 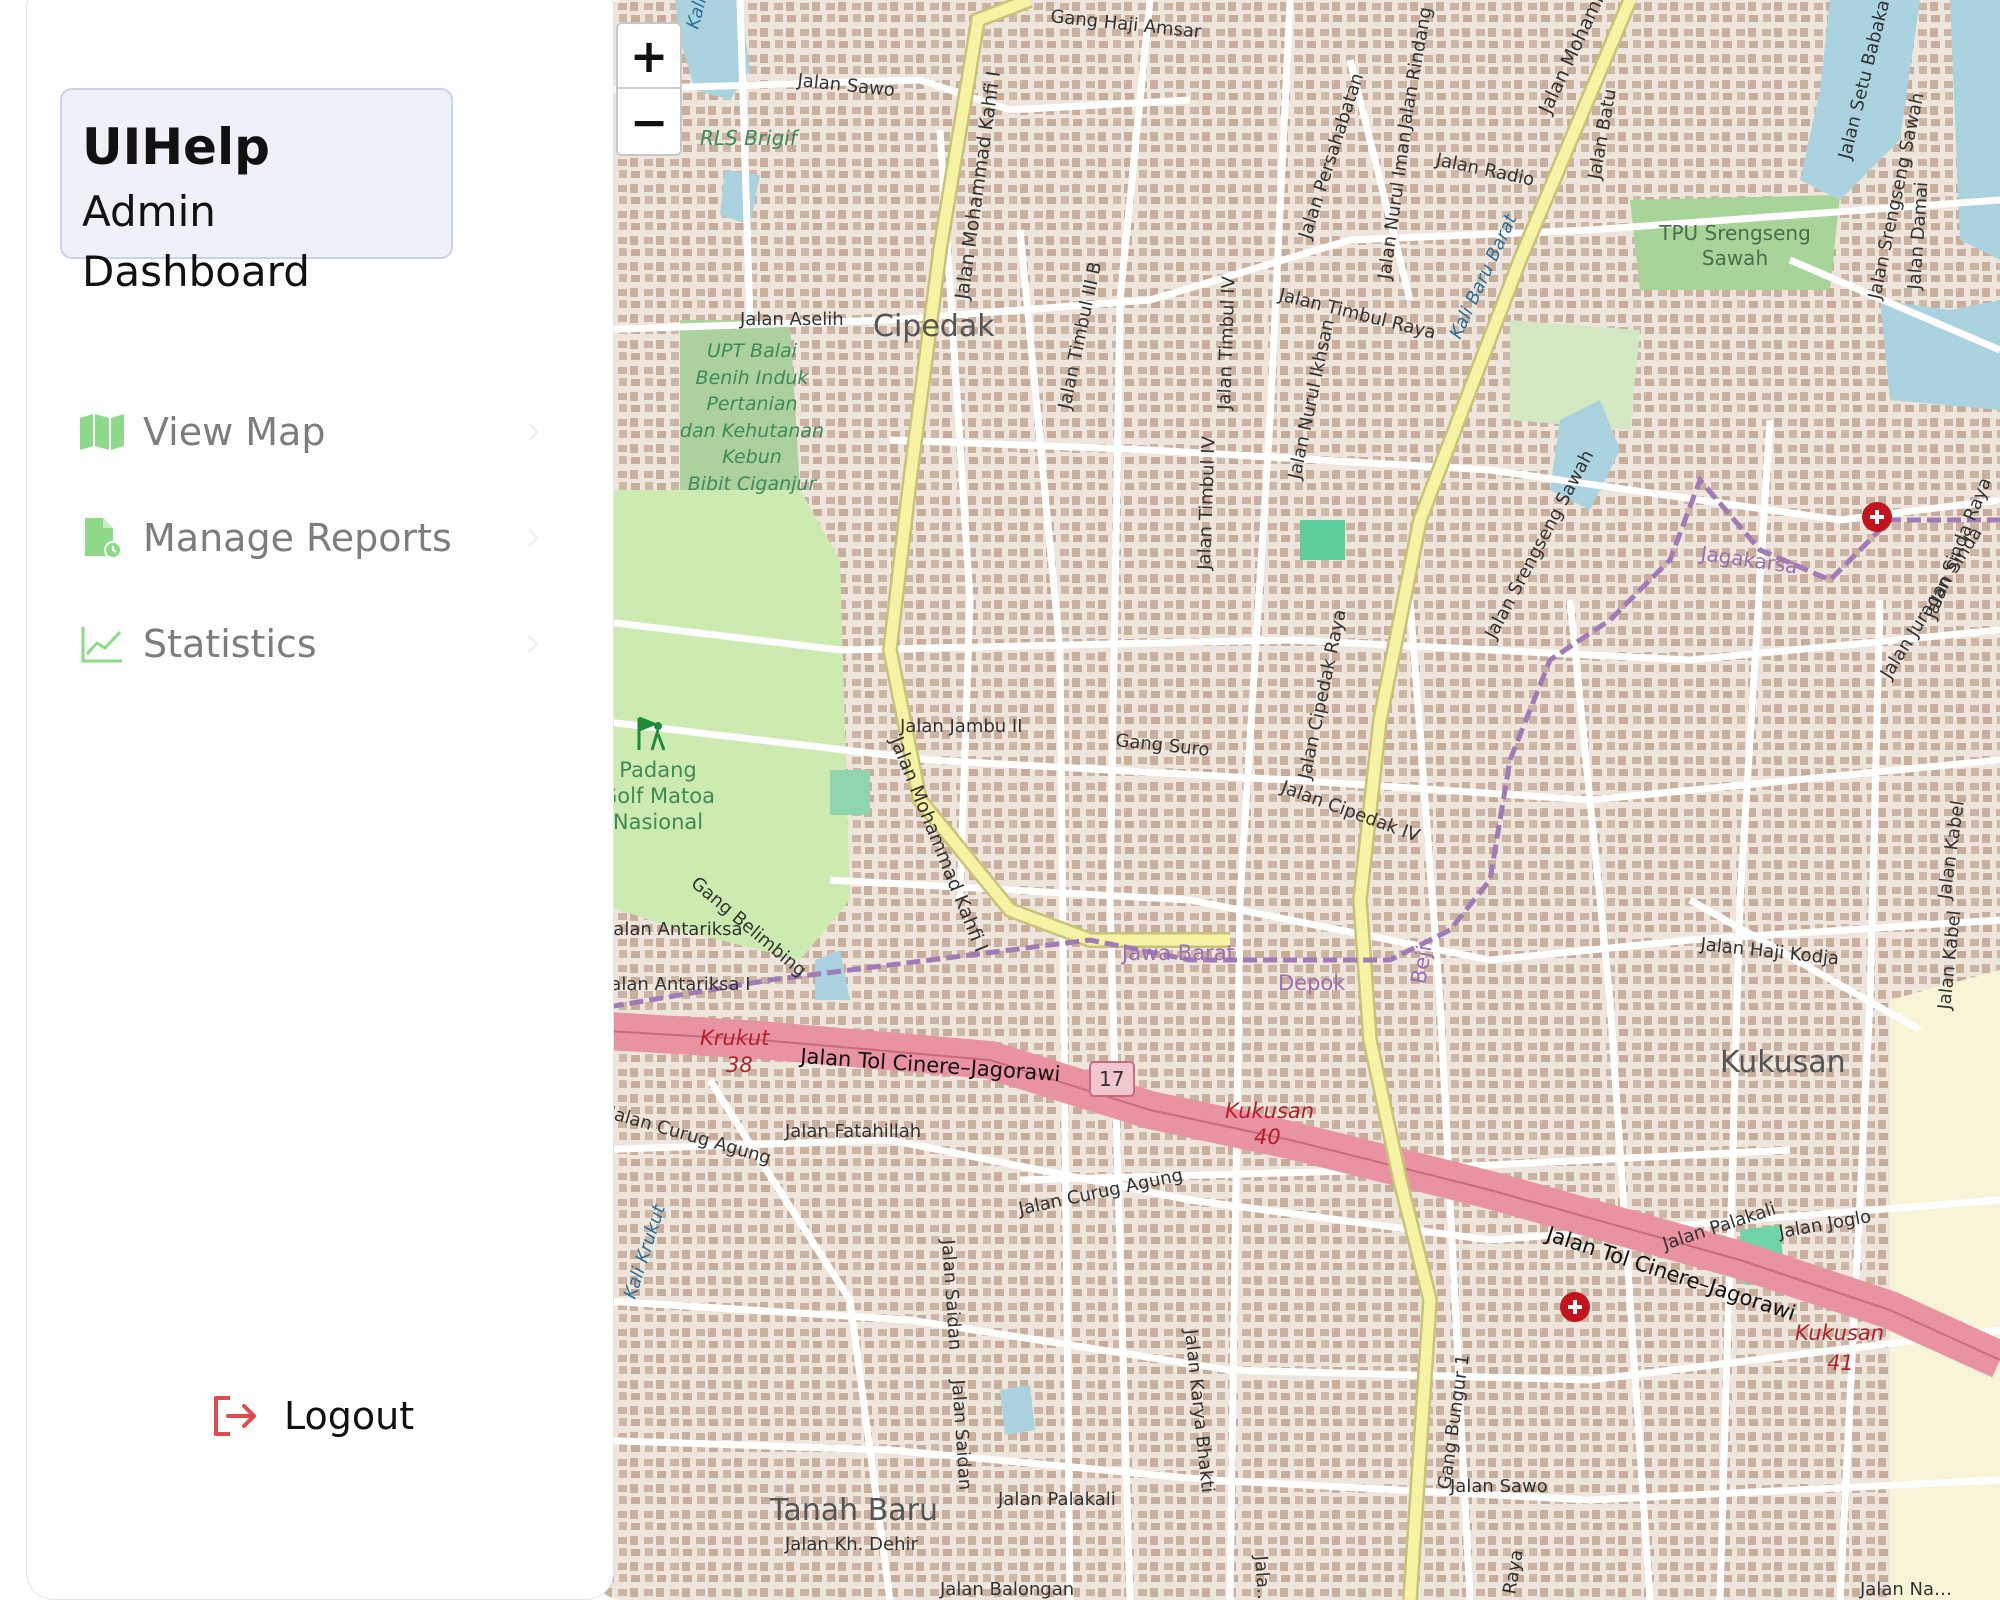 What do you see at coordinates (658, 796) in the screenshot?
I see `map-label: Golf Matoa` at bounding box center [658, 796].